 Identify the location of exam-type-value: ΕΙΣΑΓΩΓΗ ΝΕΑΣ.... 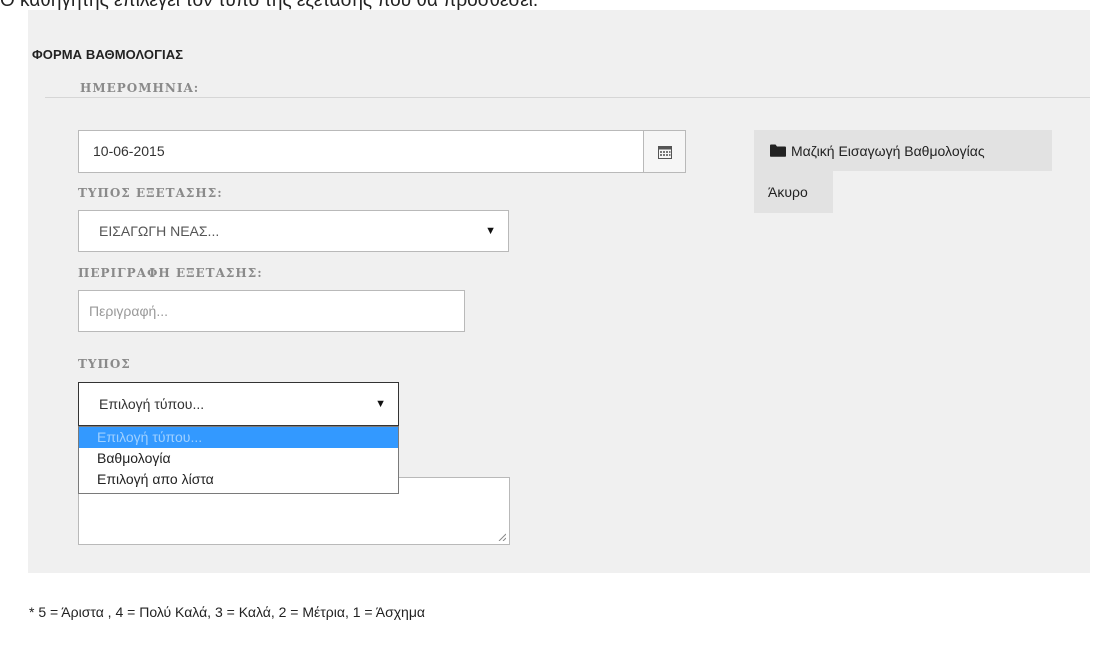
(159, 231).